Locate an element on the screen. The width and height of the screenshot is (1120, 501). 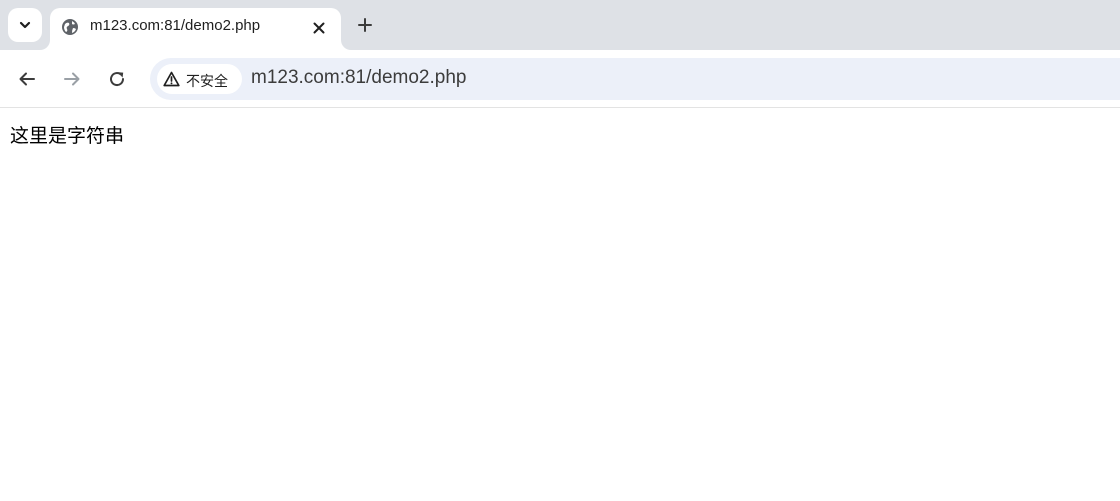
tab-close-button is located at coordinates (319, 28).